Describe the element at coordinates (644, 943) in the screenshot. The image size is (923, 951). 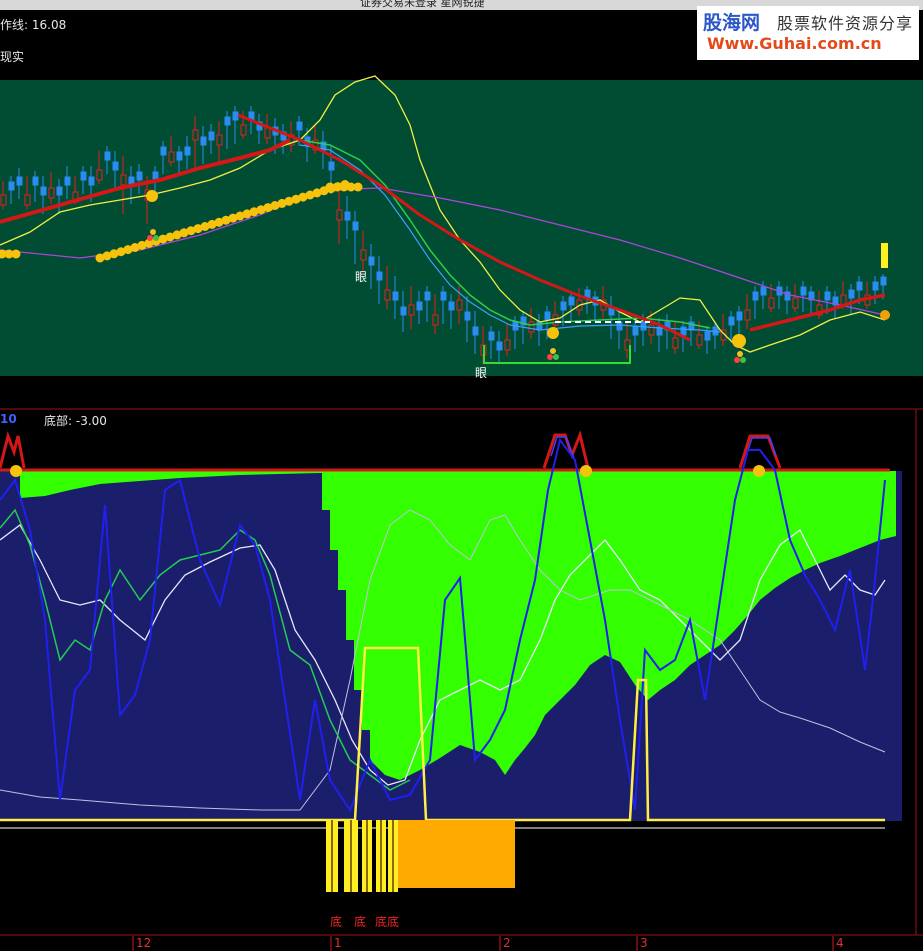
I see `x-tick-label: 3` at that location.